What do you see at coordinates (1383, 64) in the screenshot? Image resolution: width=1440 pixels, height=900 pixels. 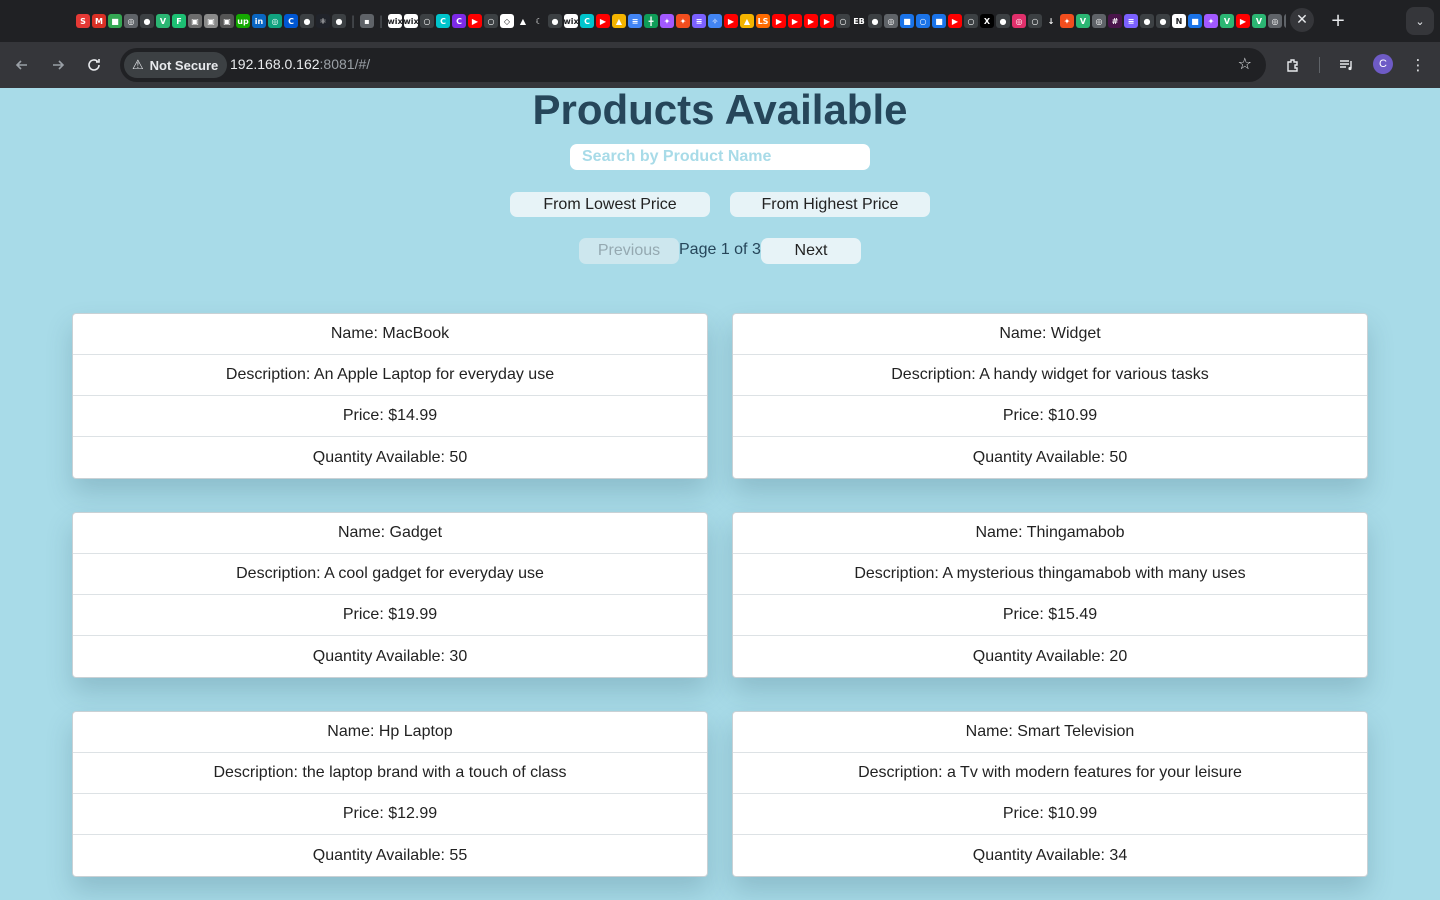 I see `profile-avatar: C` at bounding box center [1383, 64].